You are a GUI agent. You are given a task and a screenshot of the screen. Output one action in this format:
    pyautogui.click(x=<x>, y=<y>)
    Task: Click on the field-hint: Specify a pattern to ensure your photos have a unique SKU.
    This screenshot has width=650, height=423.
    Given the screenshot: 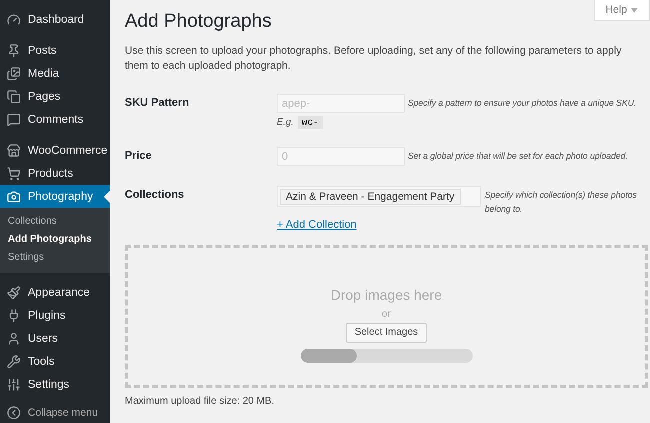 What is the action you would take?
    pyautogui.click(x=522, y=103)
    